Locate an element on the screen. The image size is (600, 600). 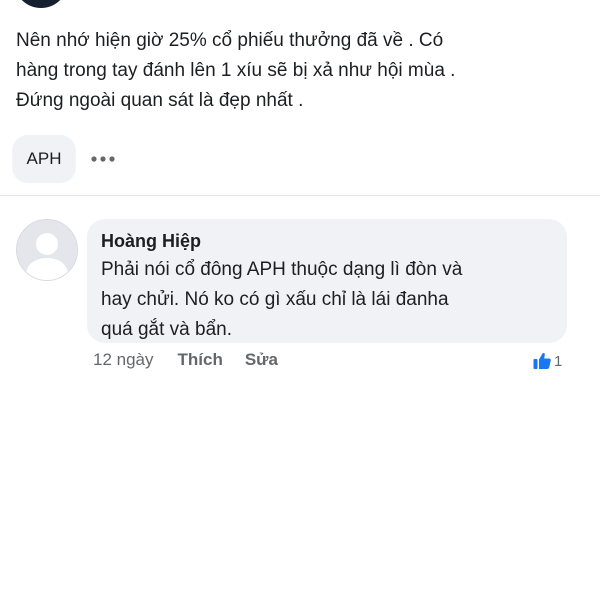
more-options-button is located at coordinates (103, 159).